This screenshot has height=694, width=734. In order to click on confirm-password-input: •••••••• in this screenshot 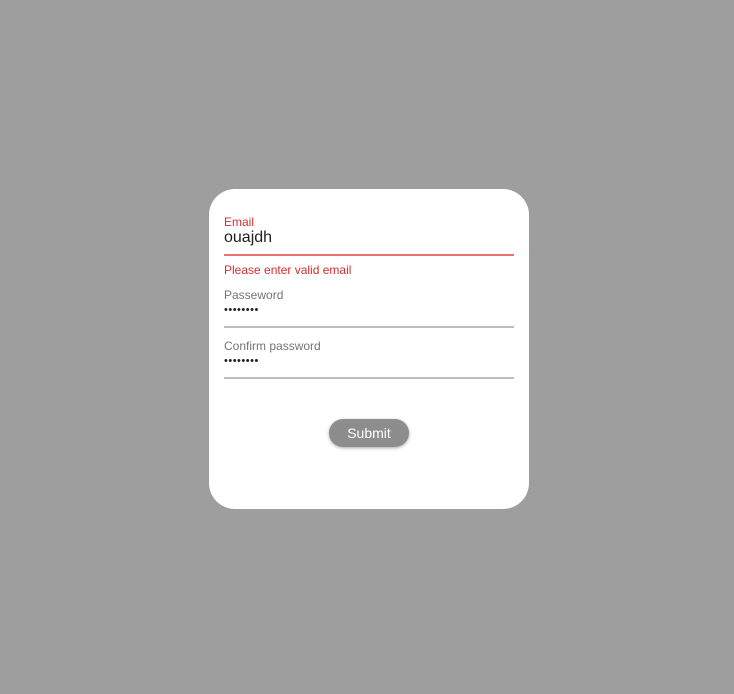, I will do `click(369, 361)`.